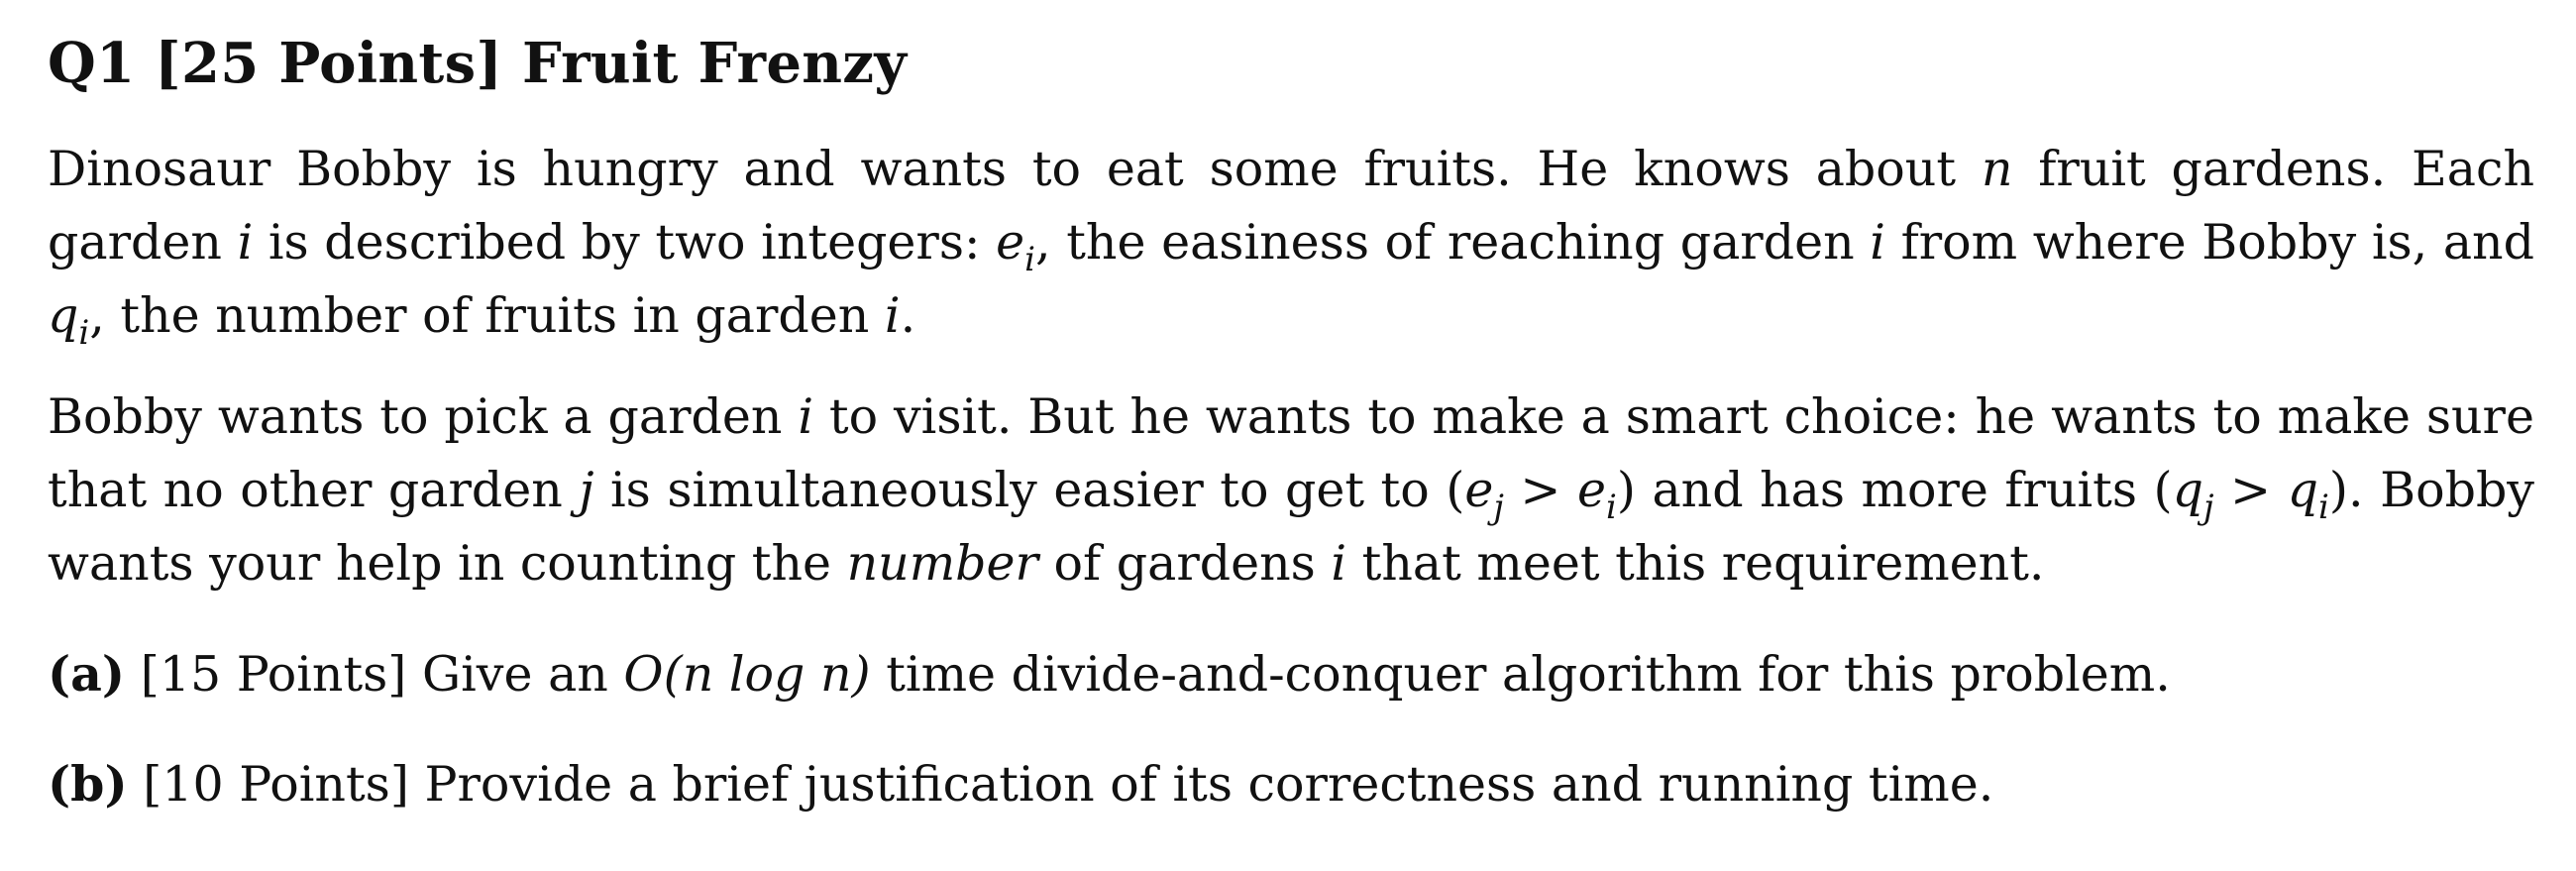 The width and height of the screenshot is (2576, 871). Describe the element at coordinates (515, 675) in the screenshot. I see `text-run: Give an` at that location.